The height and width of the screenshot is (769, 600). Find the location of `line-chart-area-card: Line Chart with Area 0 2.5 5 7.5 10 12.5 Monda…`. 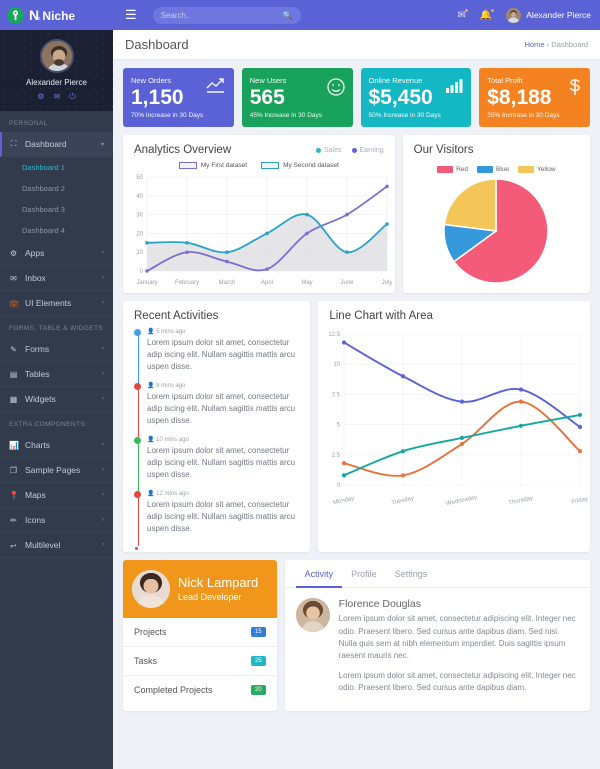

line-chart-area-card: Line Chart with Area 0 2.5 5 7.5 10 12.5 Monda… is located at coordinates (454, 427).